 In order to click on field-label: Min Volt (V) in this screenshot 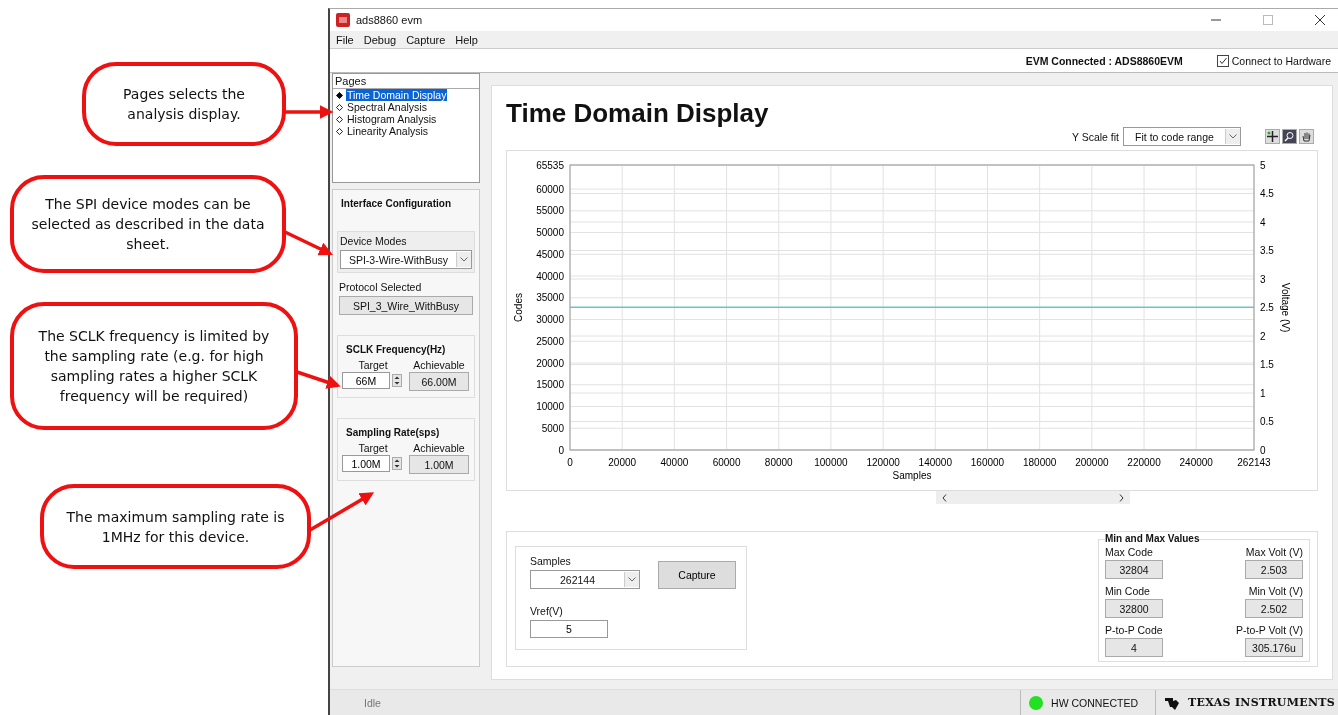, I will do `click(1275, 591)`.